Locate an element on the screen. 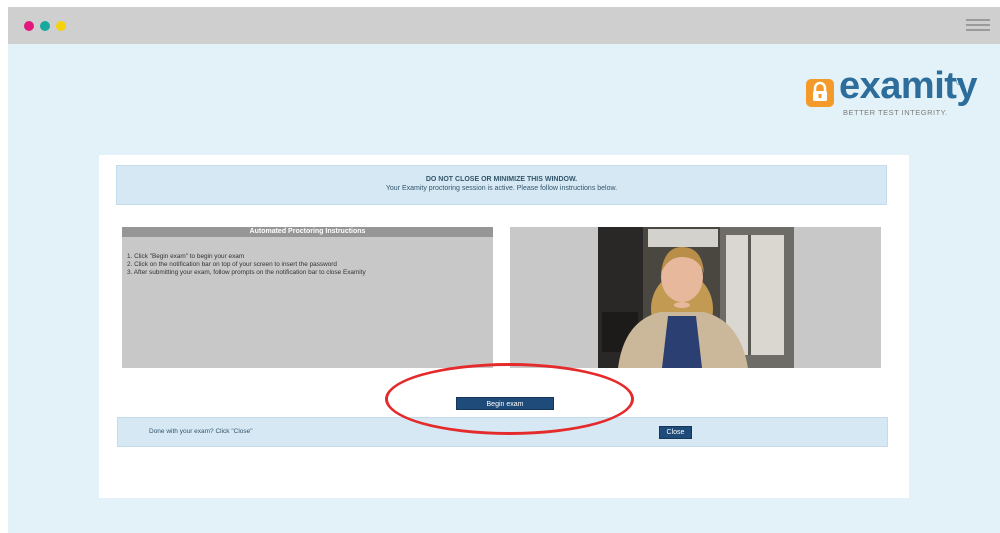 The image size is (1000, 533). webcam-panel is located at coordinates (695, 297).